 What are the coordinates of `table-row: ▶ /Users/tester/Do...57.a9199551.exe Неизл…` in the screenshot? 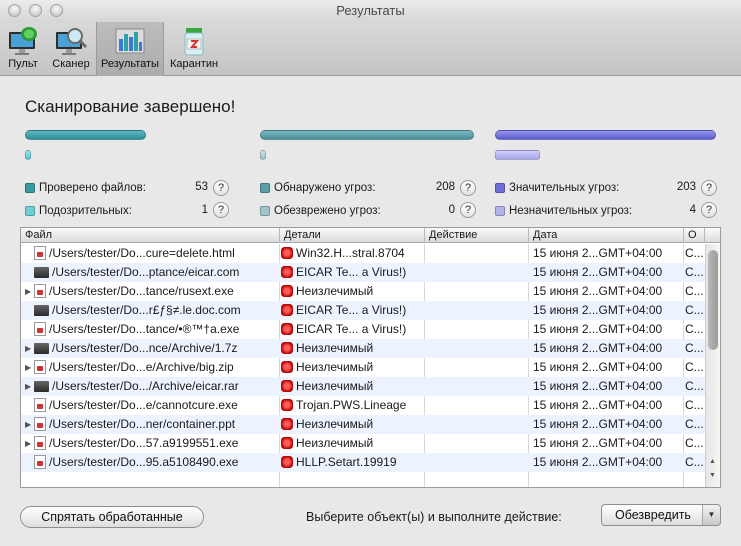 It's located at (363, 443).